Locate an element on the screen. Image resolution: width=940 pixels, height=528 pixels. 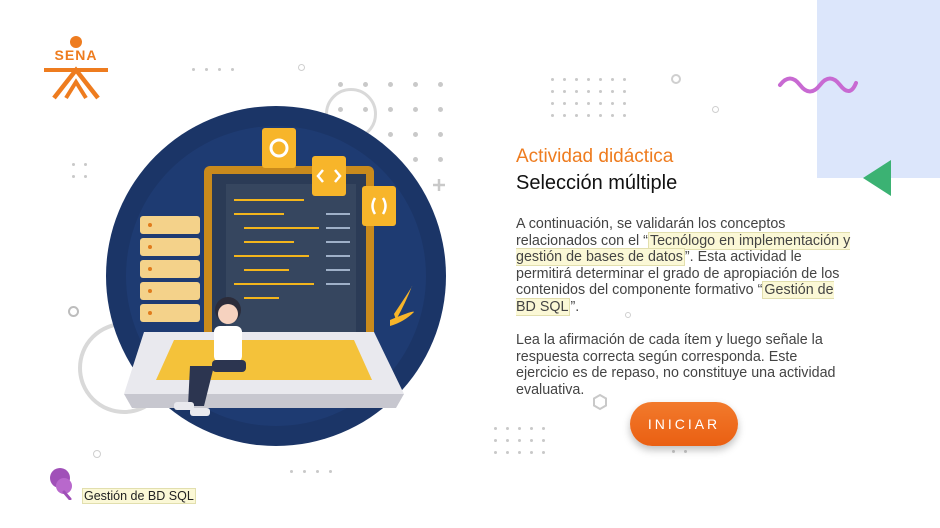
wave-decoration is located at coordinates (818, 85).